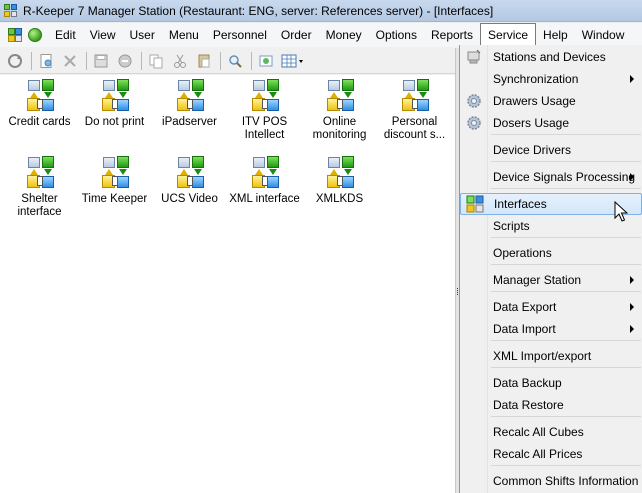 The image size is (642, 493). Describe the element at coordinates (339, 199) in the screenshot. I see `interface-label: XMLKDS` at that location.